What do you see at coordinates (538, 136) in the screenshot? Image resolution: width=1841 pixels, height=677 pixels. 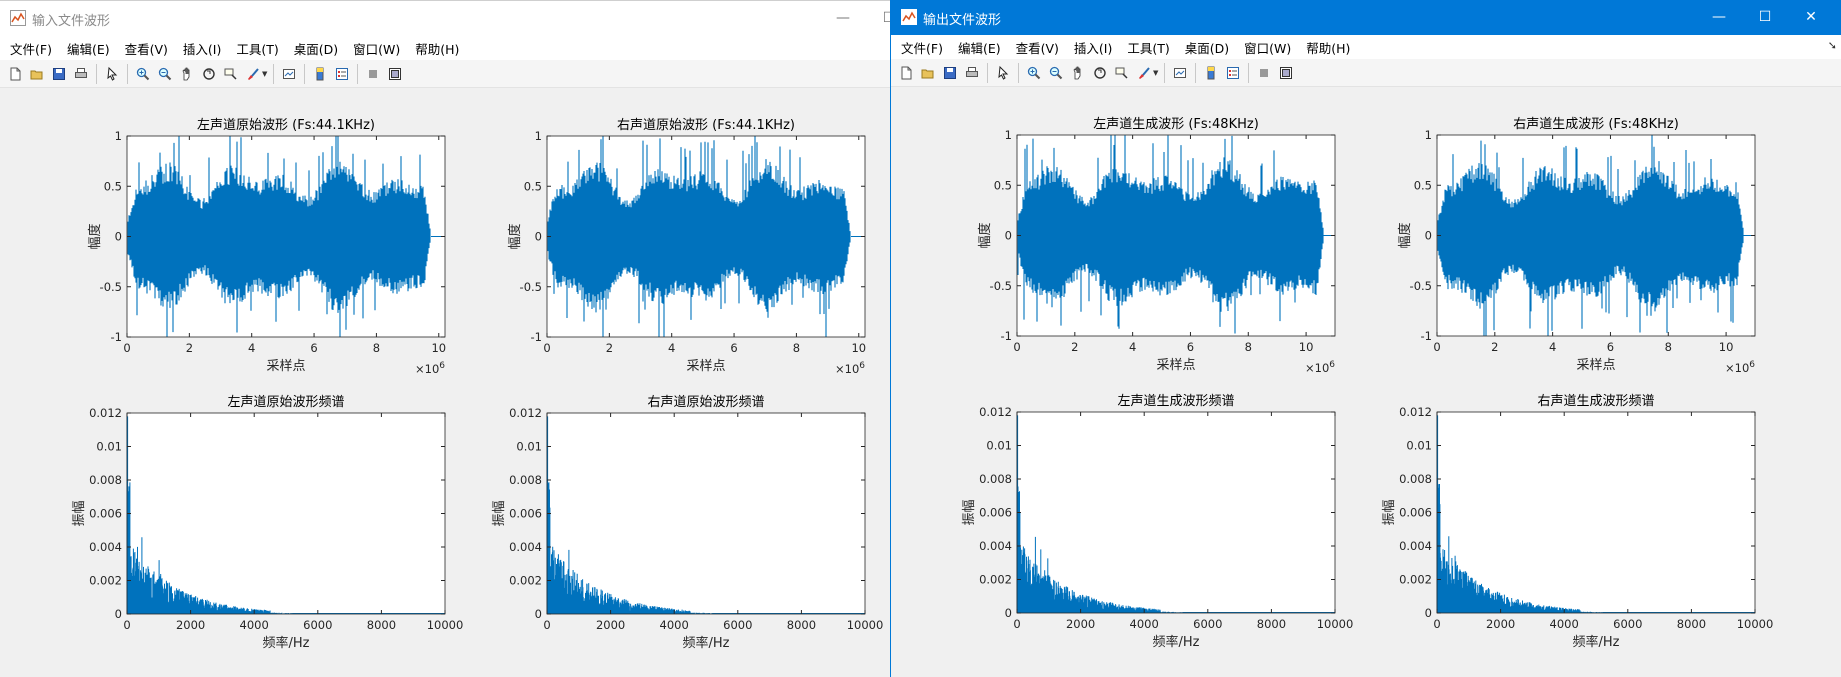 I see `y-tick-label: 1` at bounding box center [538, 136].